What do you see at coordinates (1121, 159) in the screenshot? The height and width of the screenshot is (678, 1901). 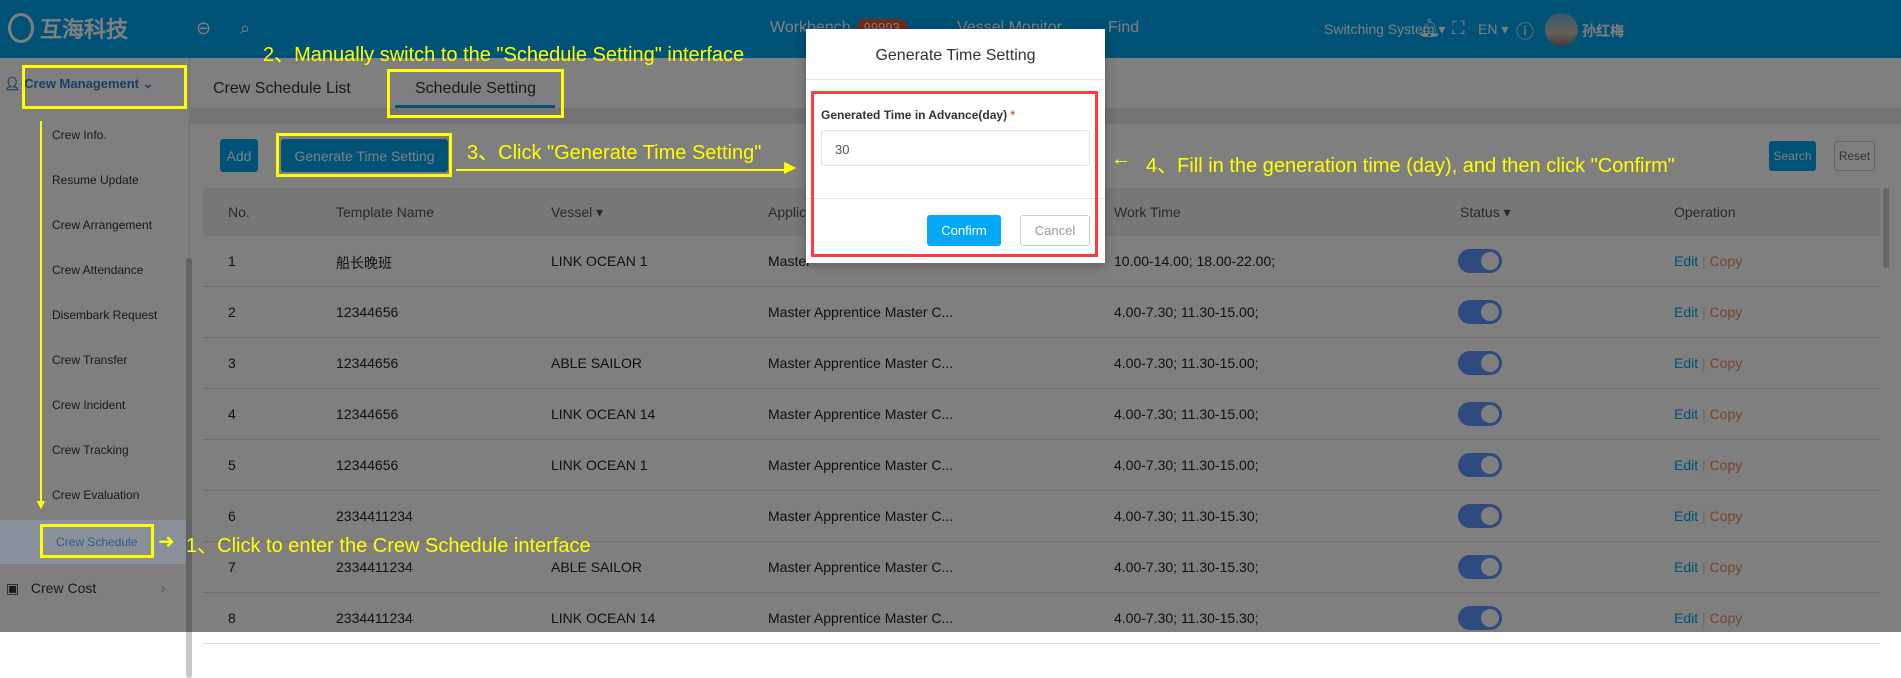 I see `arrow-left-icon: ←` at bounding box center [1121, 159].